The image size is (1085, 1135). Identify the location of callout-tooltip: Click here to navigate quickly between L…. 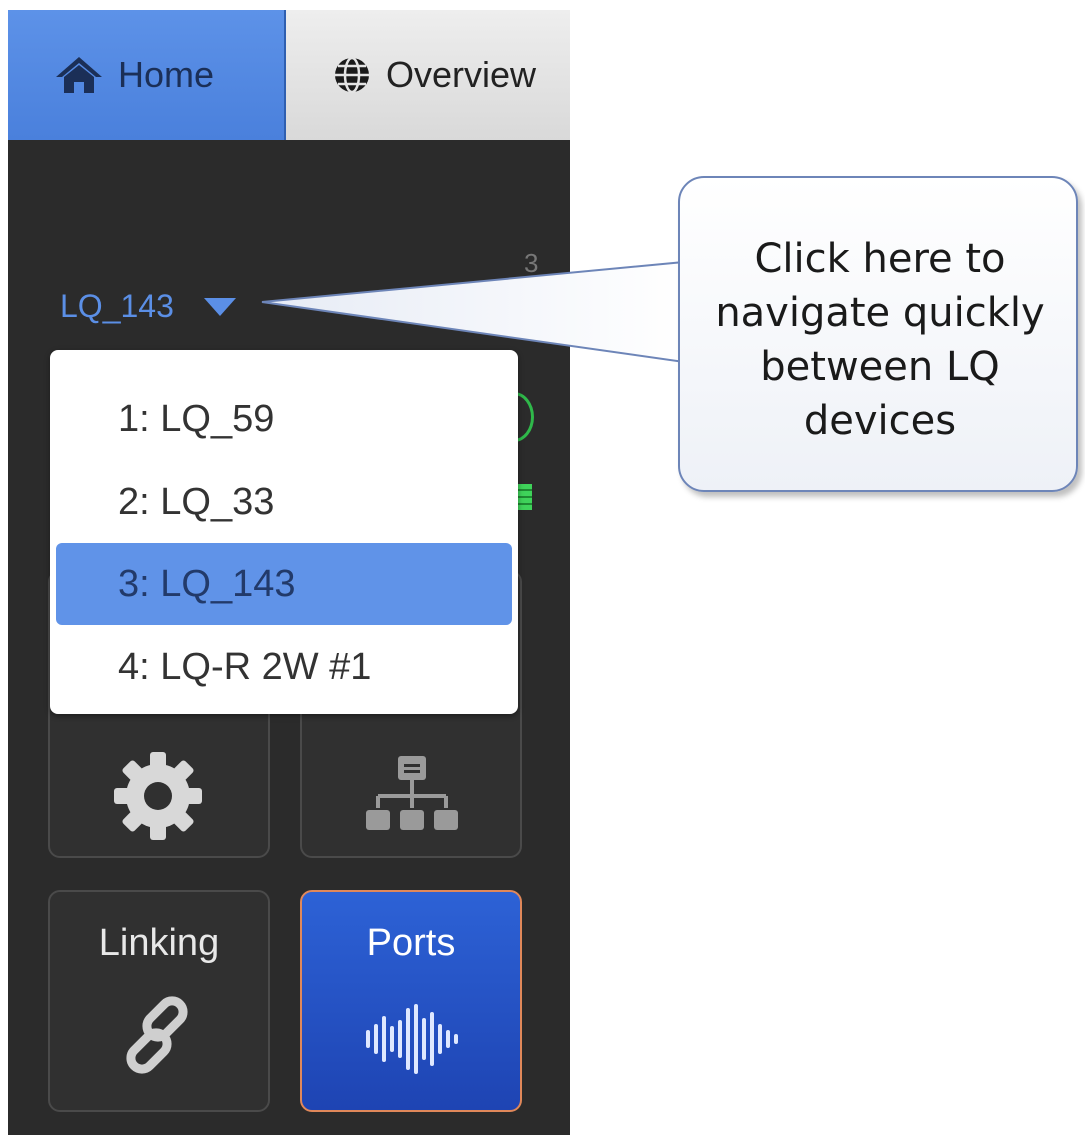
(878, 334).